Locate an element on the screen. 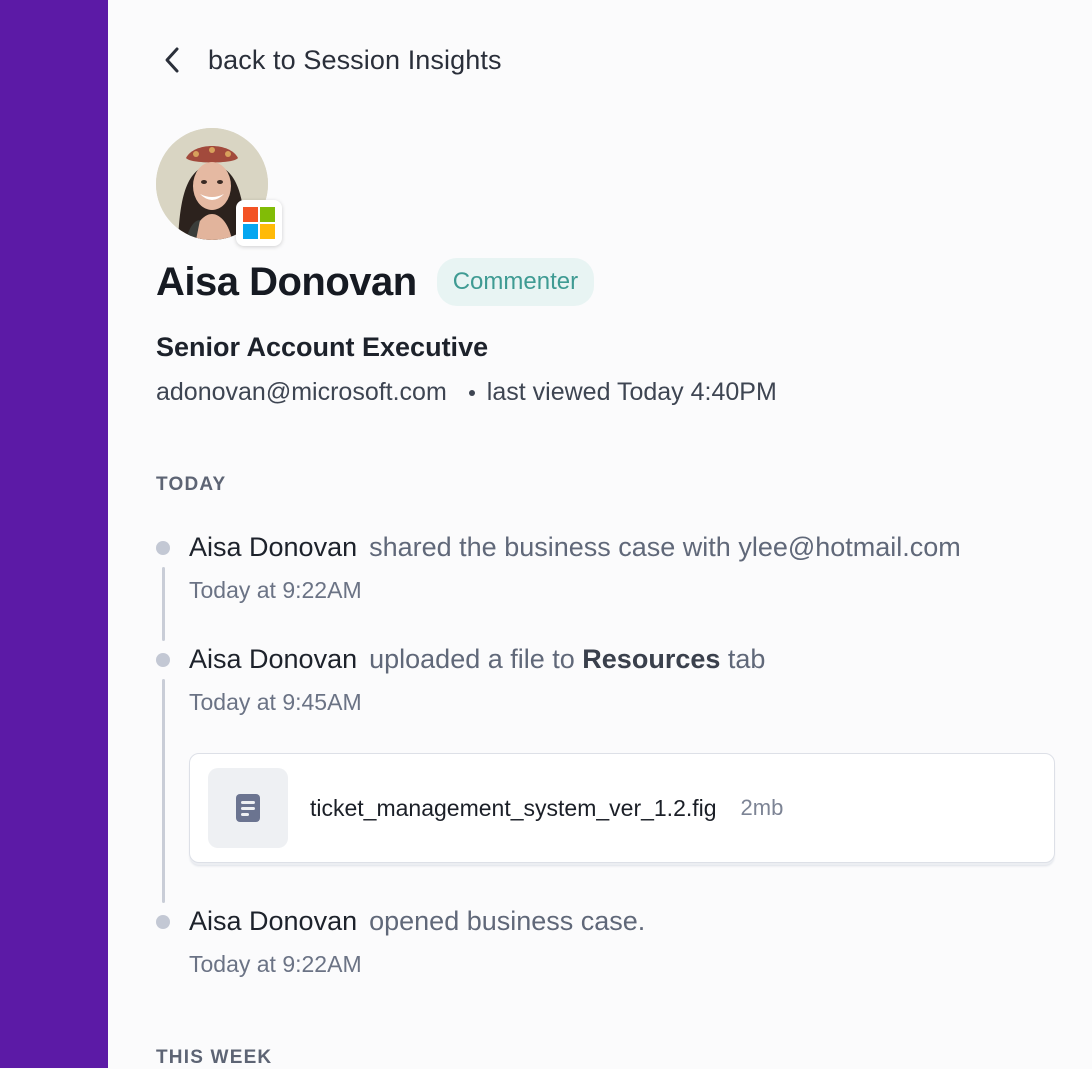 Image resolution: width=1092 pixels, height=1069 pixels. file-attachment-card: ticket_management_system_ver_1.2.fig 2mb is located at coordinates (622, 808).